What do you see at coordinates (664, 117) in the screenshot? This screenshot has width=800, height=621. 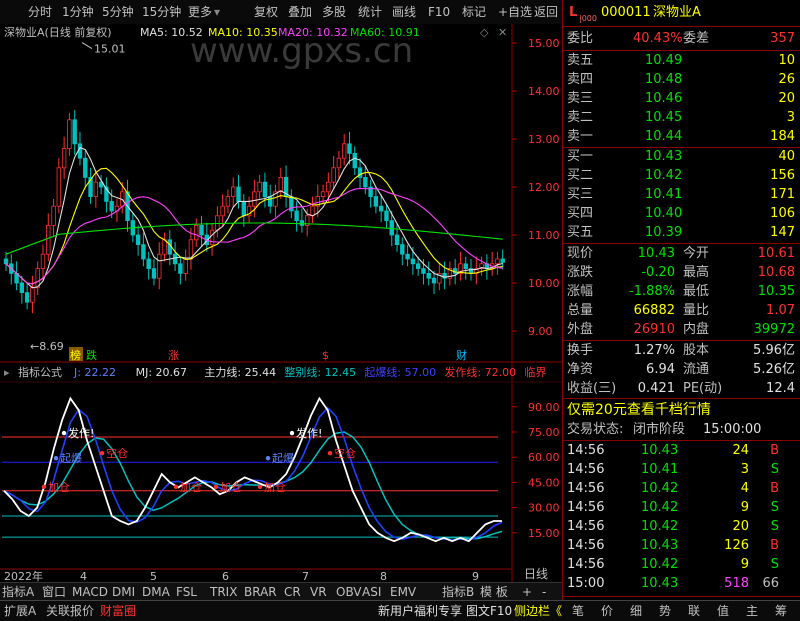 I see `ask-price: 10.45` at bounding box center [664, 117].